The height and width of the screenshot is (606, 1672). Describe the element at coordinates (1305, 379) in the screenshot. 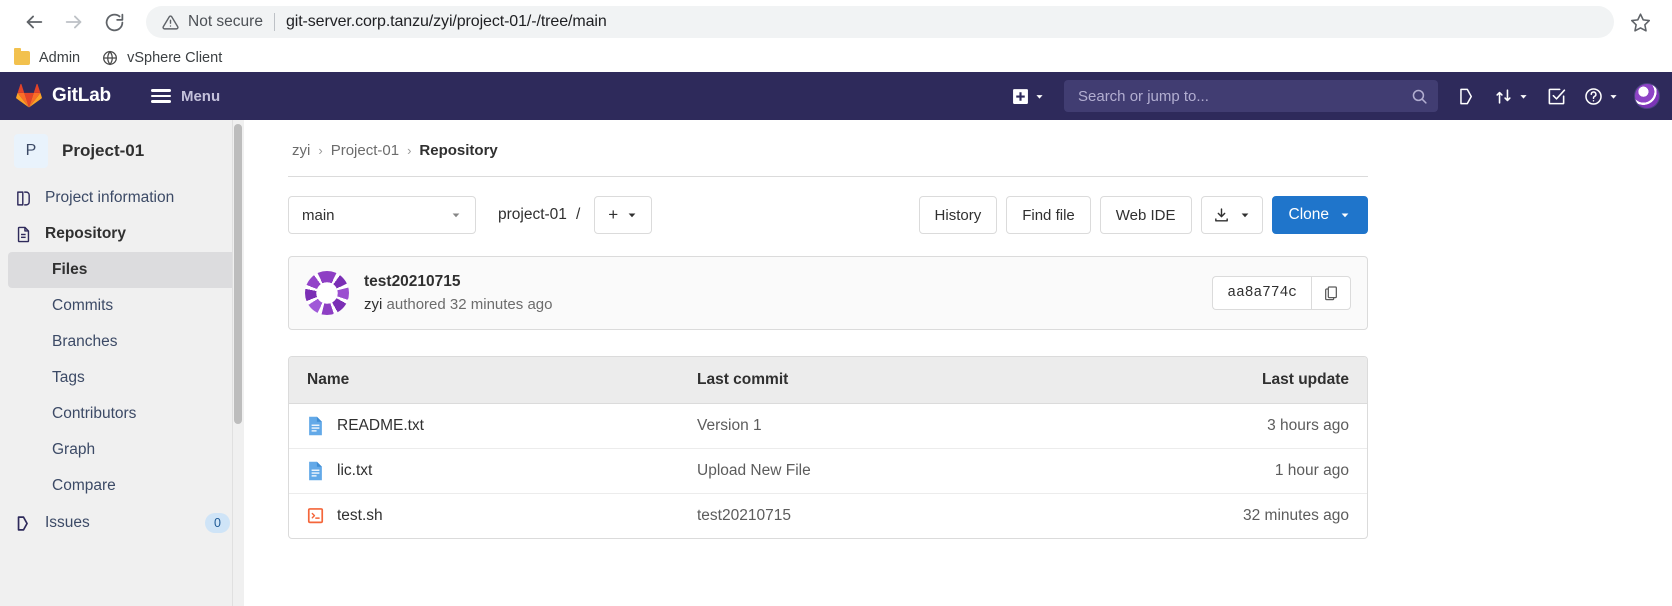

I see `column-header-last-update: Last update` at that location.